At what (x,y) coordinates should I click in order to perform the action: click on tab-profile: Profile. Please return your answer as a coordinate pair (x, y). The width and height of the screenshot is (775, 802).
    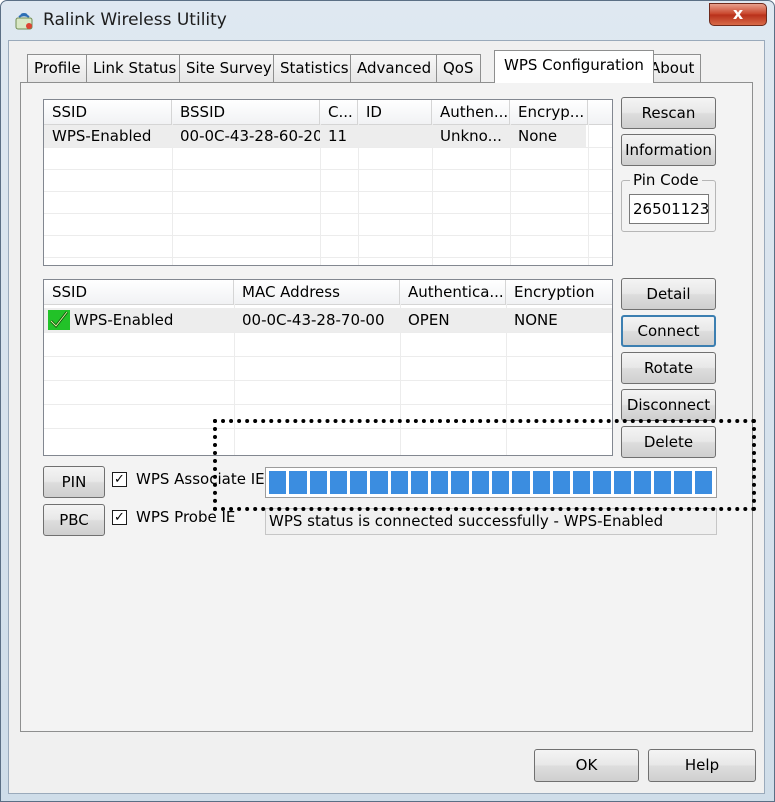
    Looking at the image, I should click on (57, 68).